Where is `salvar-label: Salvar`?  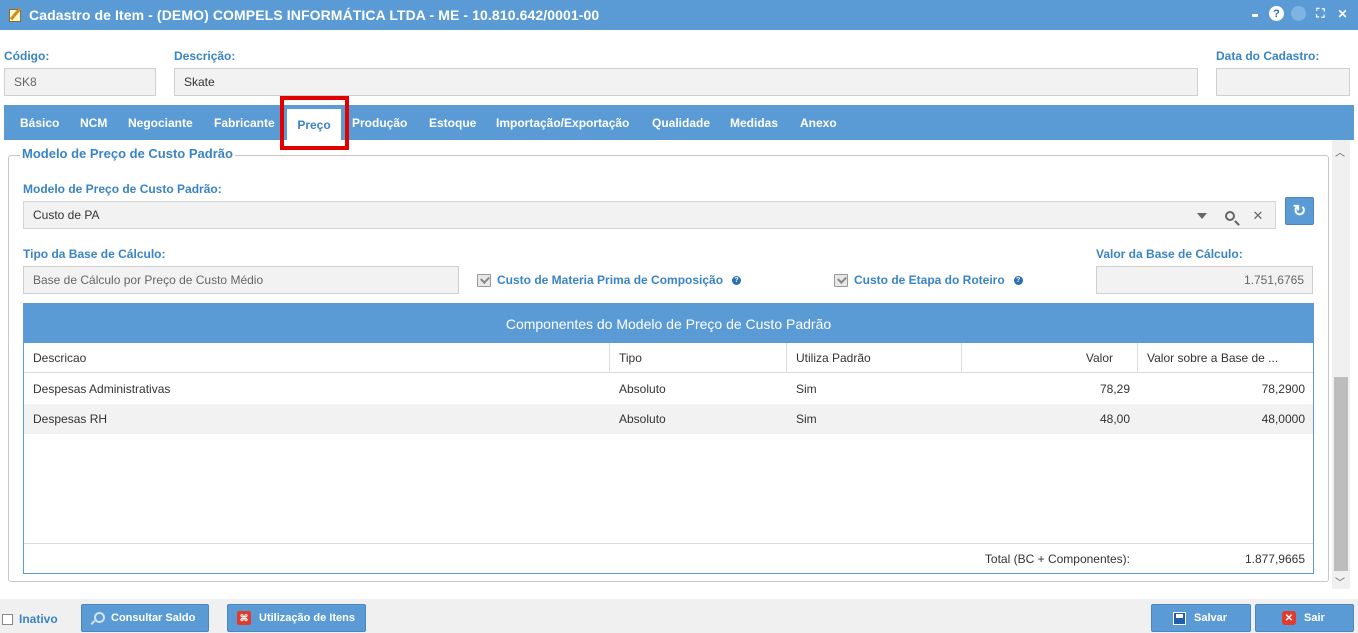 salvar-label: Salvar is located at coordinates (1211, 618).